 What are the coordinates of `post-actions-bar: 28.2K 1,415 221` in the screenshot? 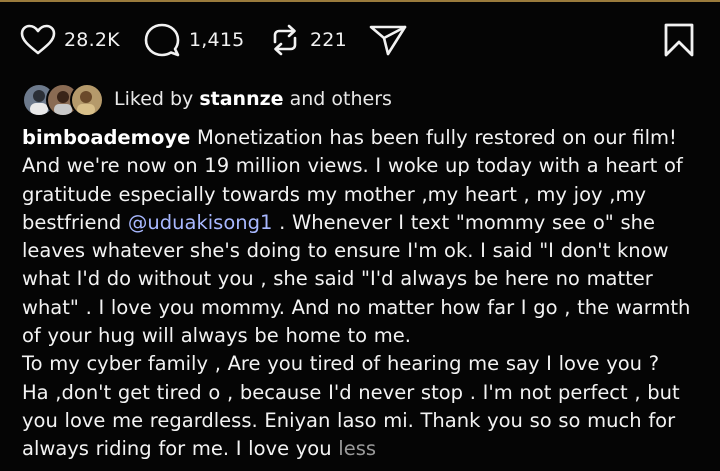 It's located at (360, 40).